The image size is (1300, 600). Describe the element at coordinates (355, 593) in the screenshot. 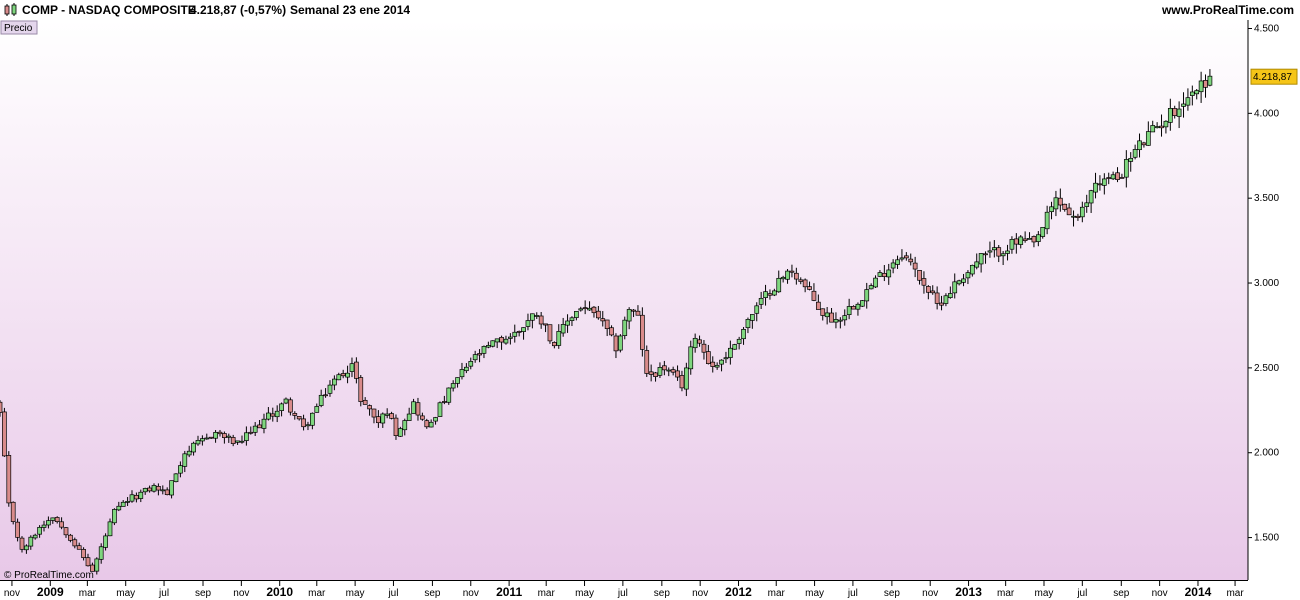

I see `time-tick-label: may` at that location.